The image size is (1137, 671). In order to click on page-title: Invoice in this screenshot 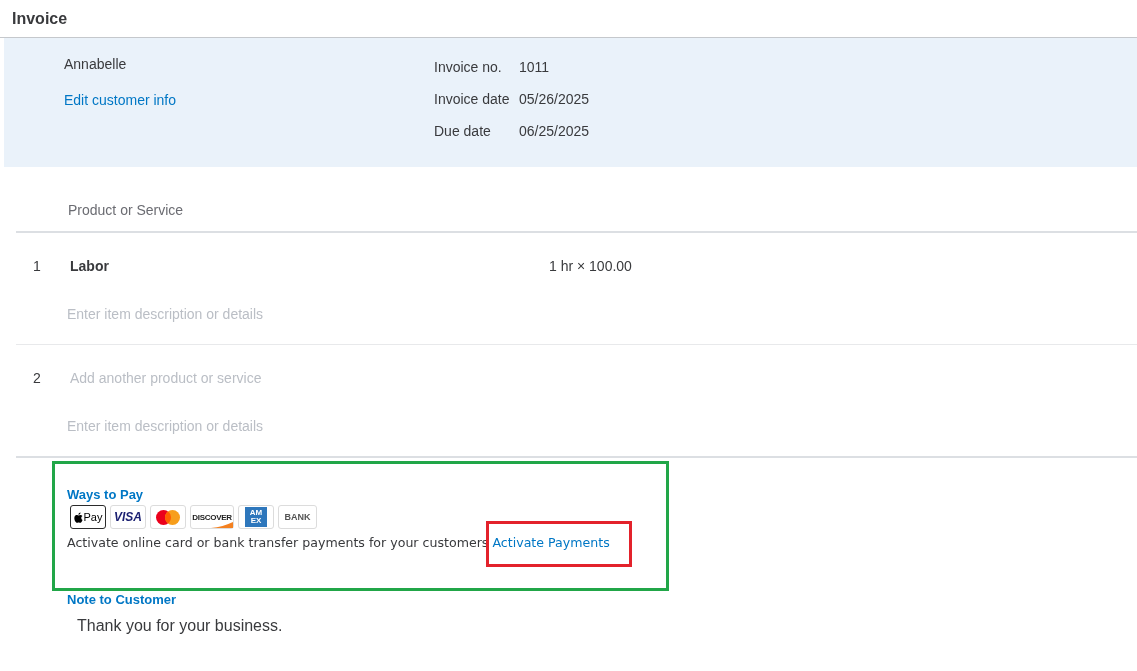, I will do `click(40, 18)`.